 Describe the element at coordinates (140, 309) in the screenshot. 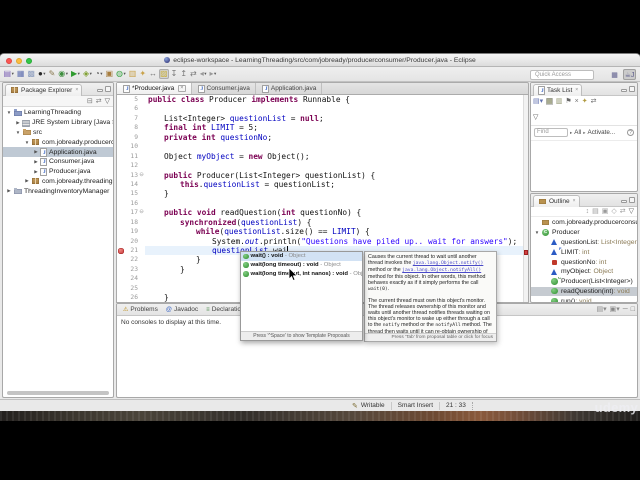

I see `tab-problems: ⚠ Problems` at that location.